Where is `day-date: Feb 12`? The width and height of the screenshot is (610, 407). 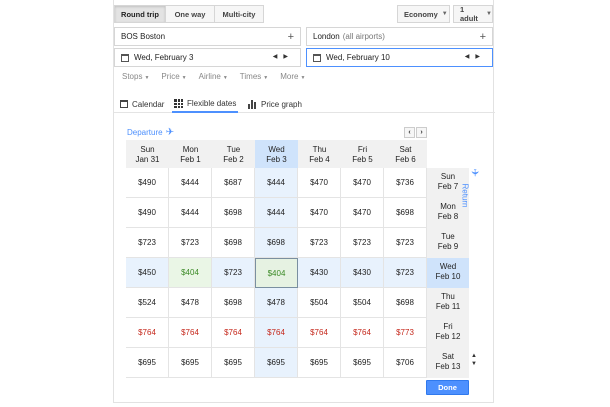
day-date: Feb 12 is located at coordinates (448, 336).